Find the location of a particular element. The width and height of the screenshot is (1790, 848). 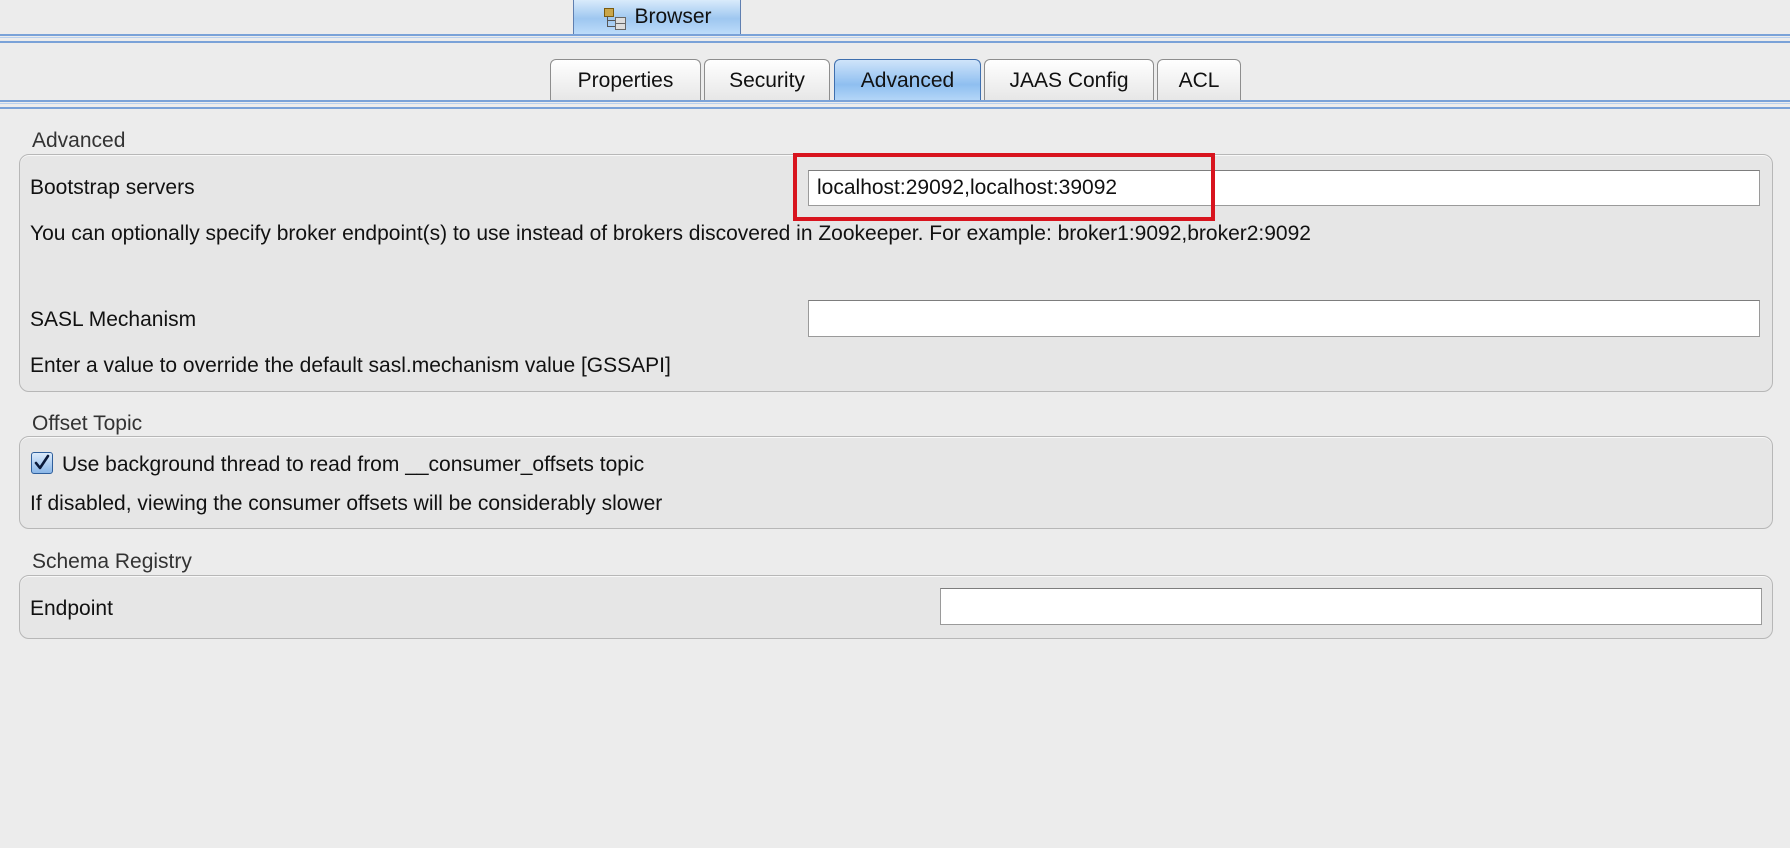

browser-tab: Browser is located at coordinates (657, 17).